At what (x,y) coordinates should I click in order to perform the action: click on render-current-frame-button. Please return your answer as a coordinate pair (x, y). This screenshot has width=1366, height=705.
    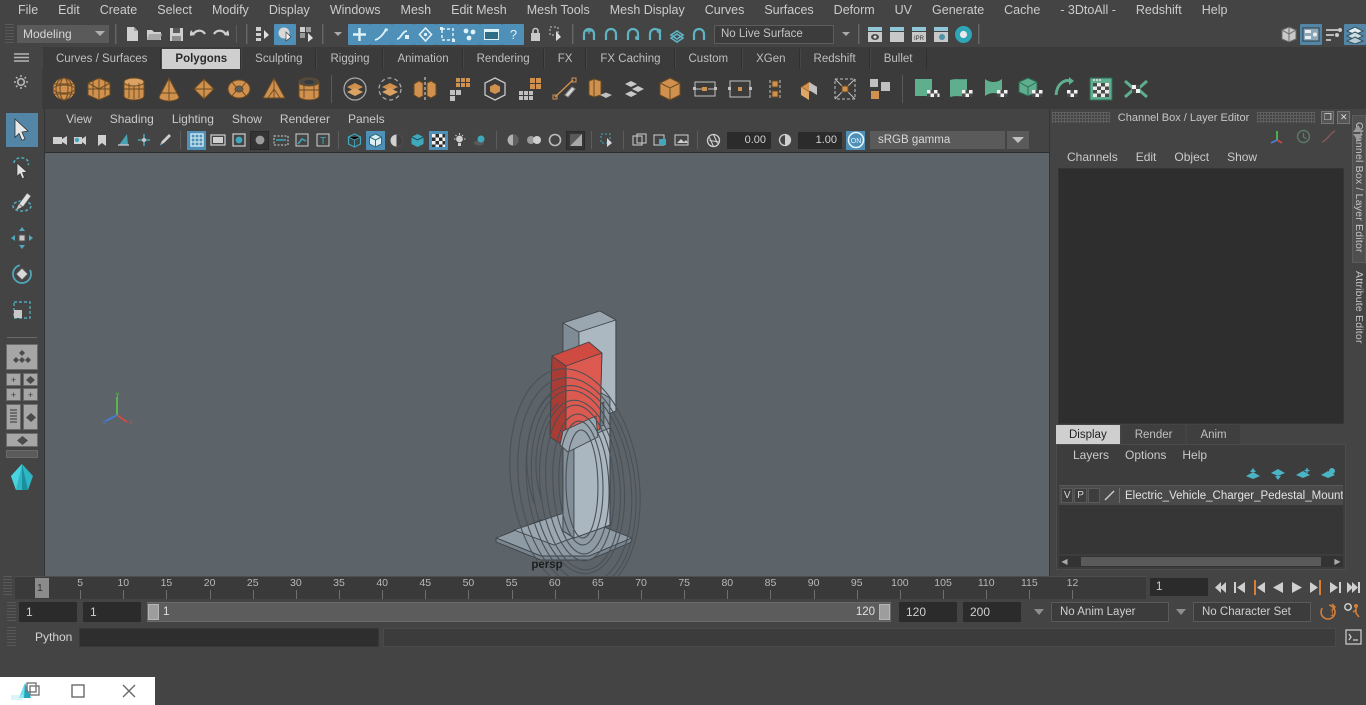
    Looking at the image, I should click on (875, 34).